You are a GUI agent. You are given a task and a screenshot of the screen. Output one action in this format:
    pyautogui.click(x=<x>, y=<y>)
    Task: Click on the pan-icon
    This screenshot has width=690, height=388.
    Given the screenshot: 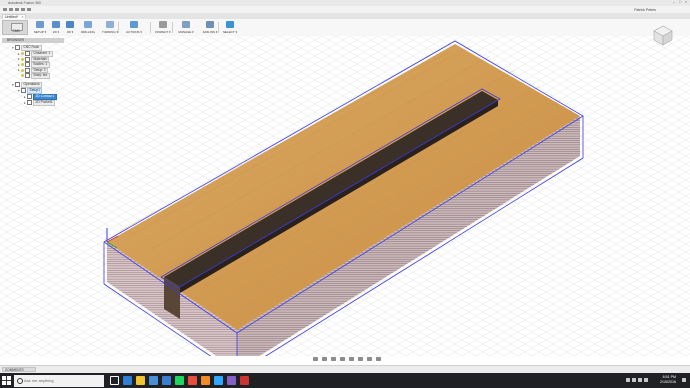 What is the action you would take?
    pyautogui.click(x=324, y=358)
    